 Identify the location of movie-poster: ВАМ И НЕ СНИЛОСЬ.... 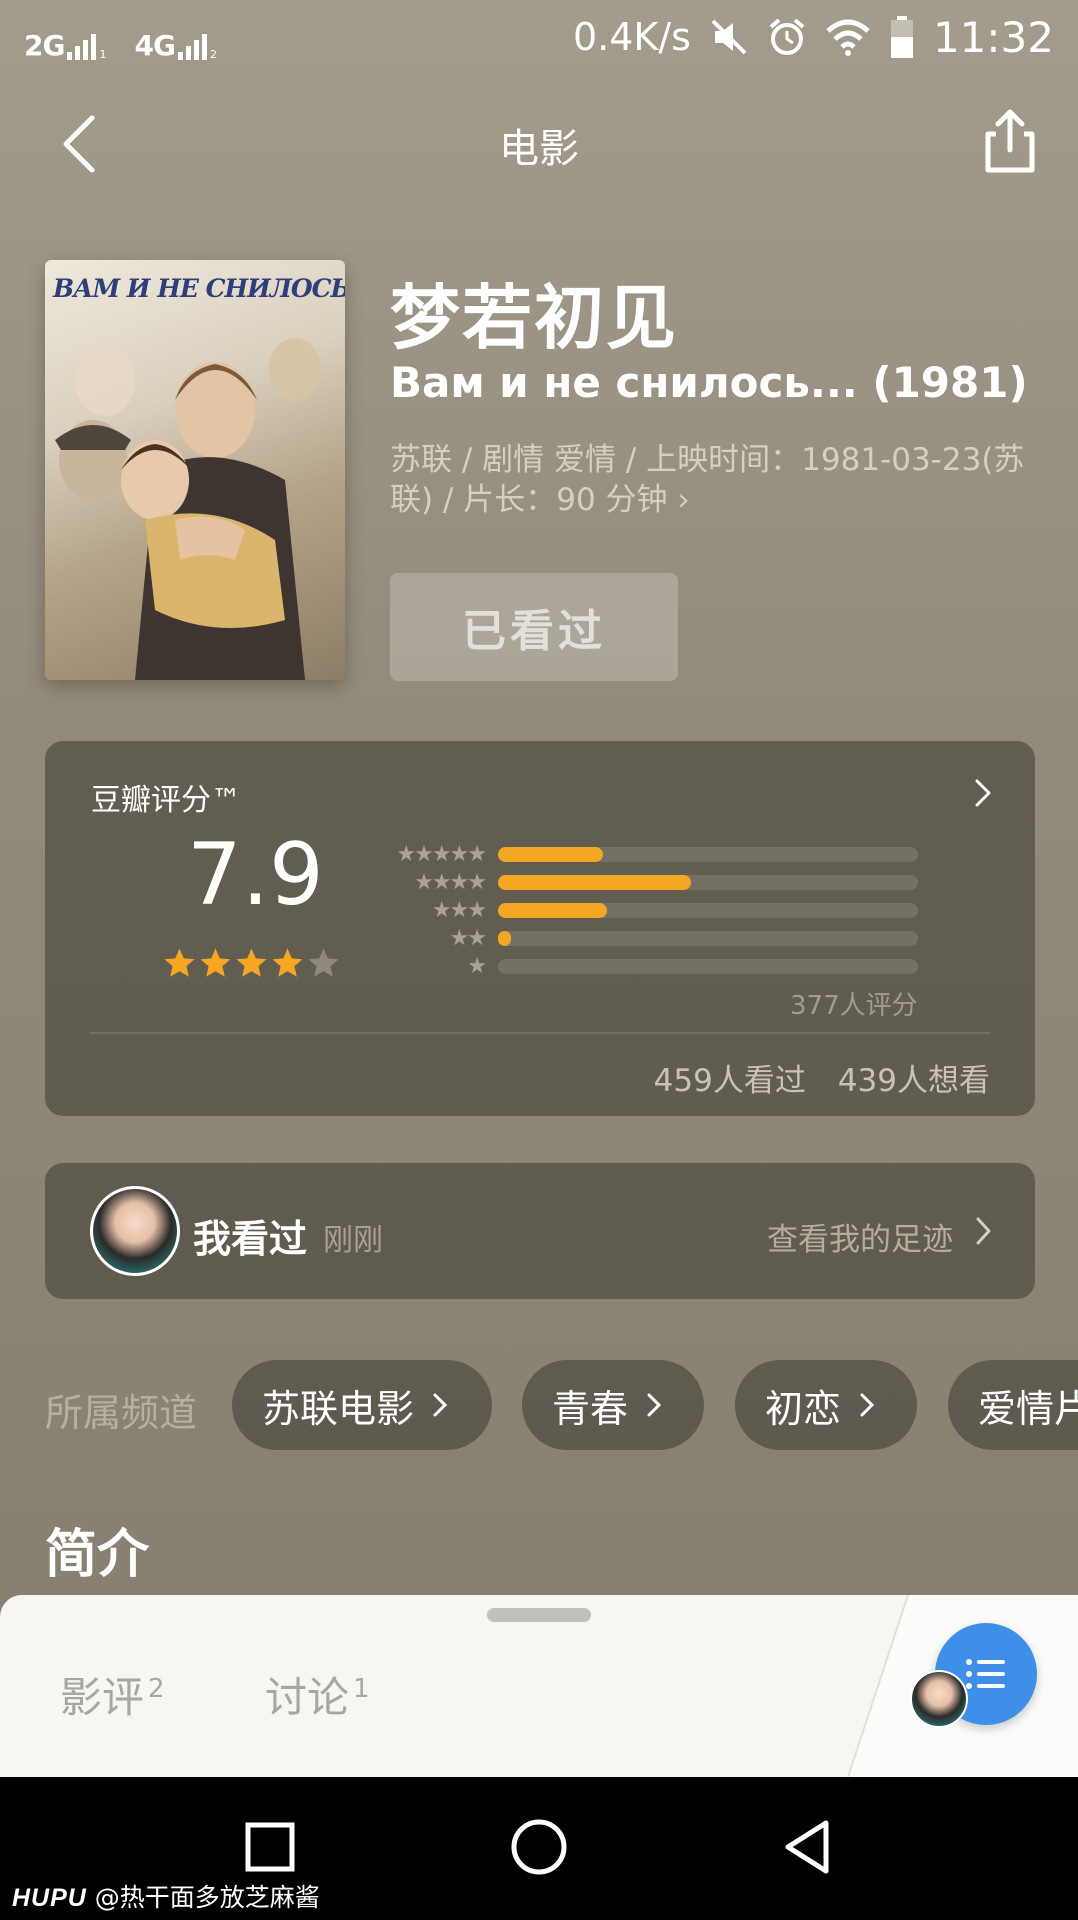
(195, 470).